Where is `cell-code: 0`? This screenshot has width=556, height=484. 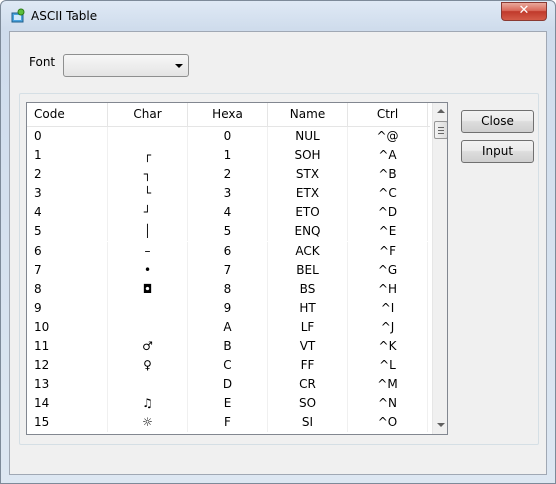 cell-code: 0 is located at coordinates (67, 136).